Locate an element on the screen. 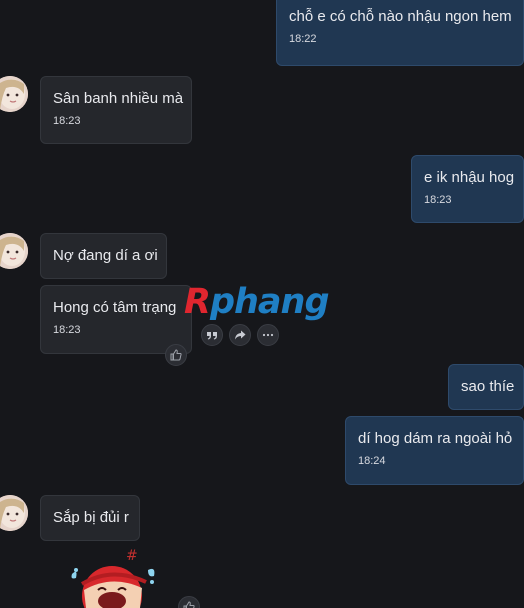  crying-sticker: # is located at coordinates (114, 577).